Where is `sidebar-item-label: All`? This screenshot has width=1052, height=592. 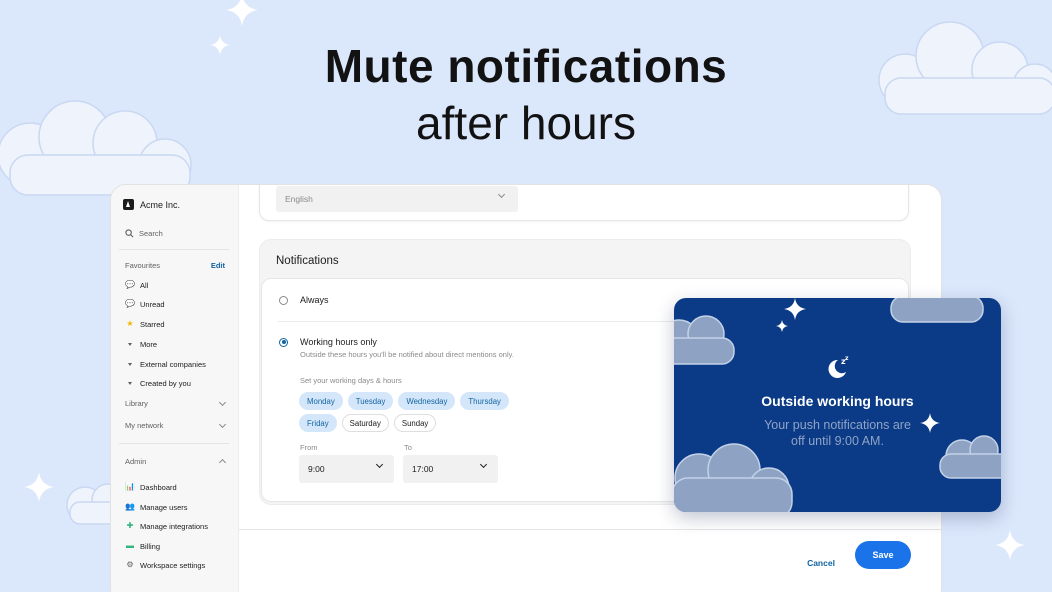
sidebar-item-label: All is located at coordinates (144, 285).